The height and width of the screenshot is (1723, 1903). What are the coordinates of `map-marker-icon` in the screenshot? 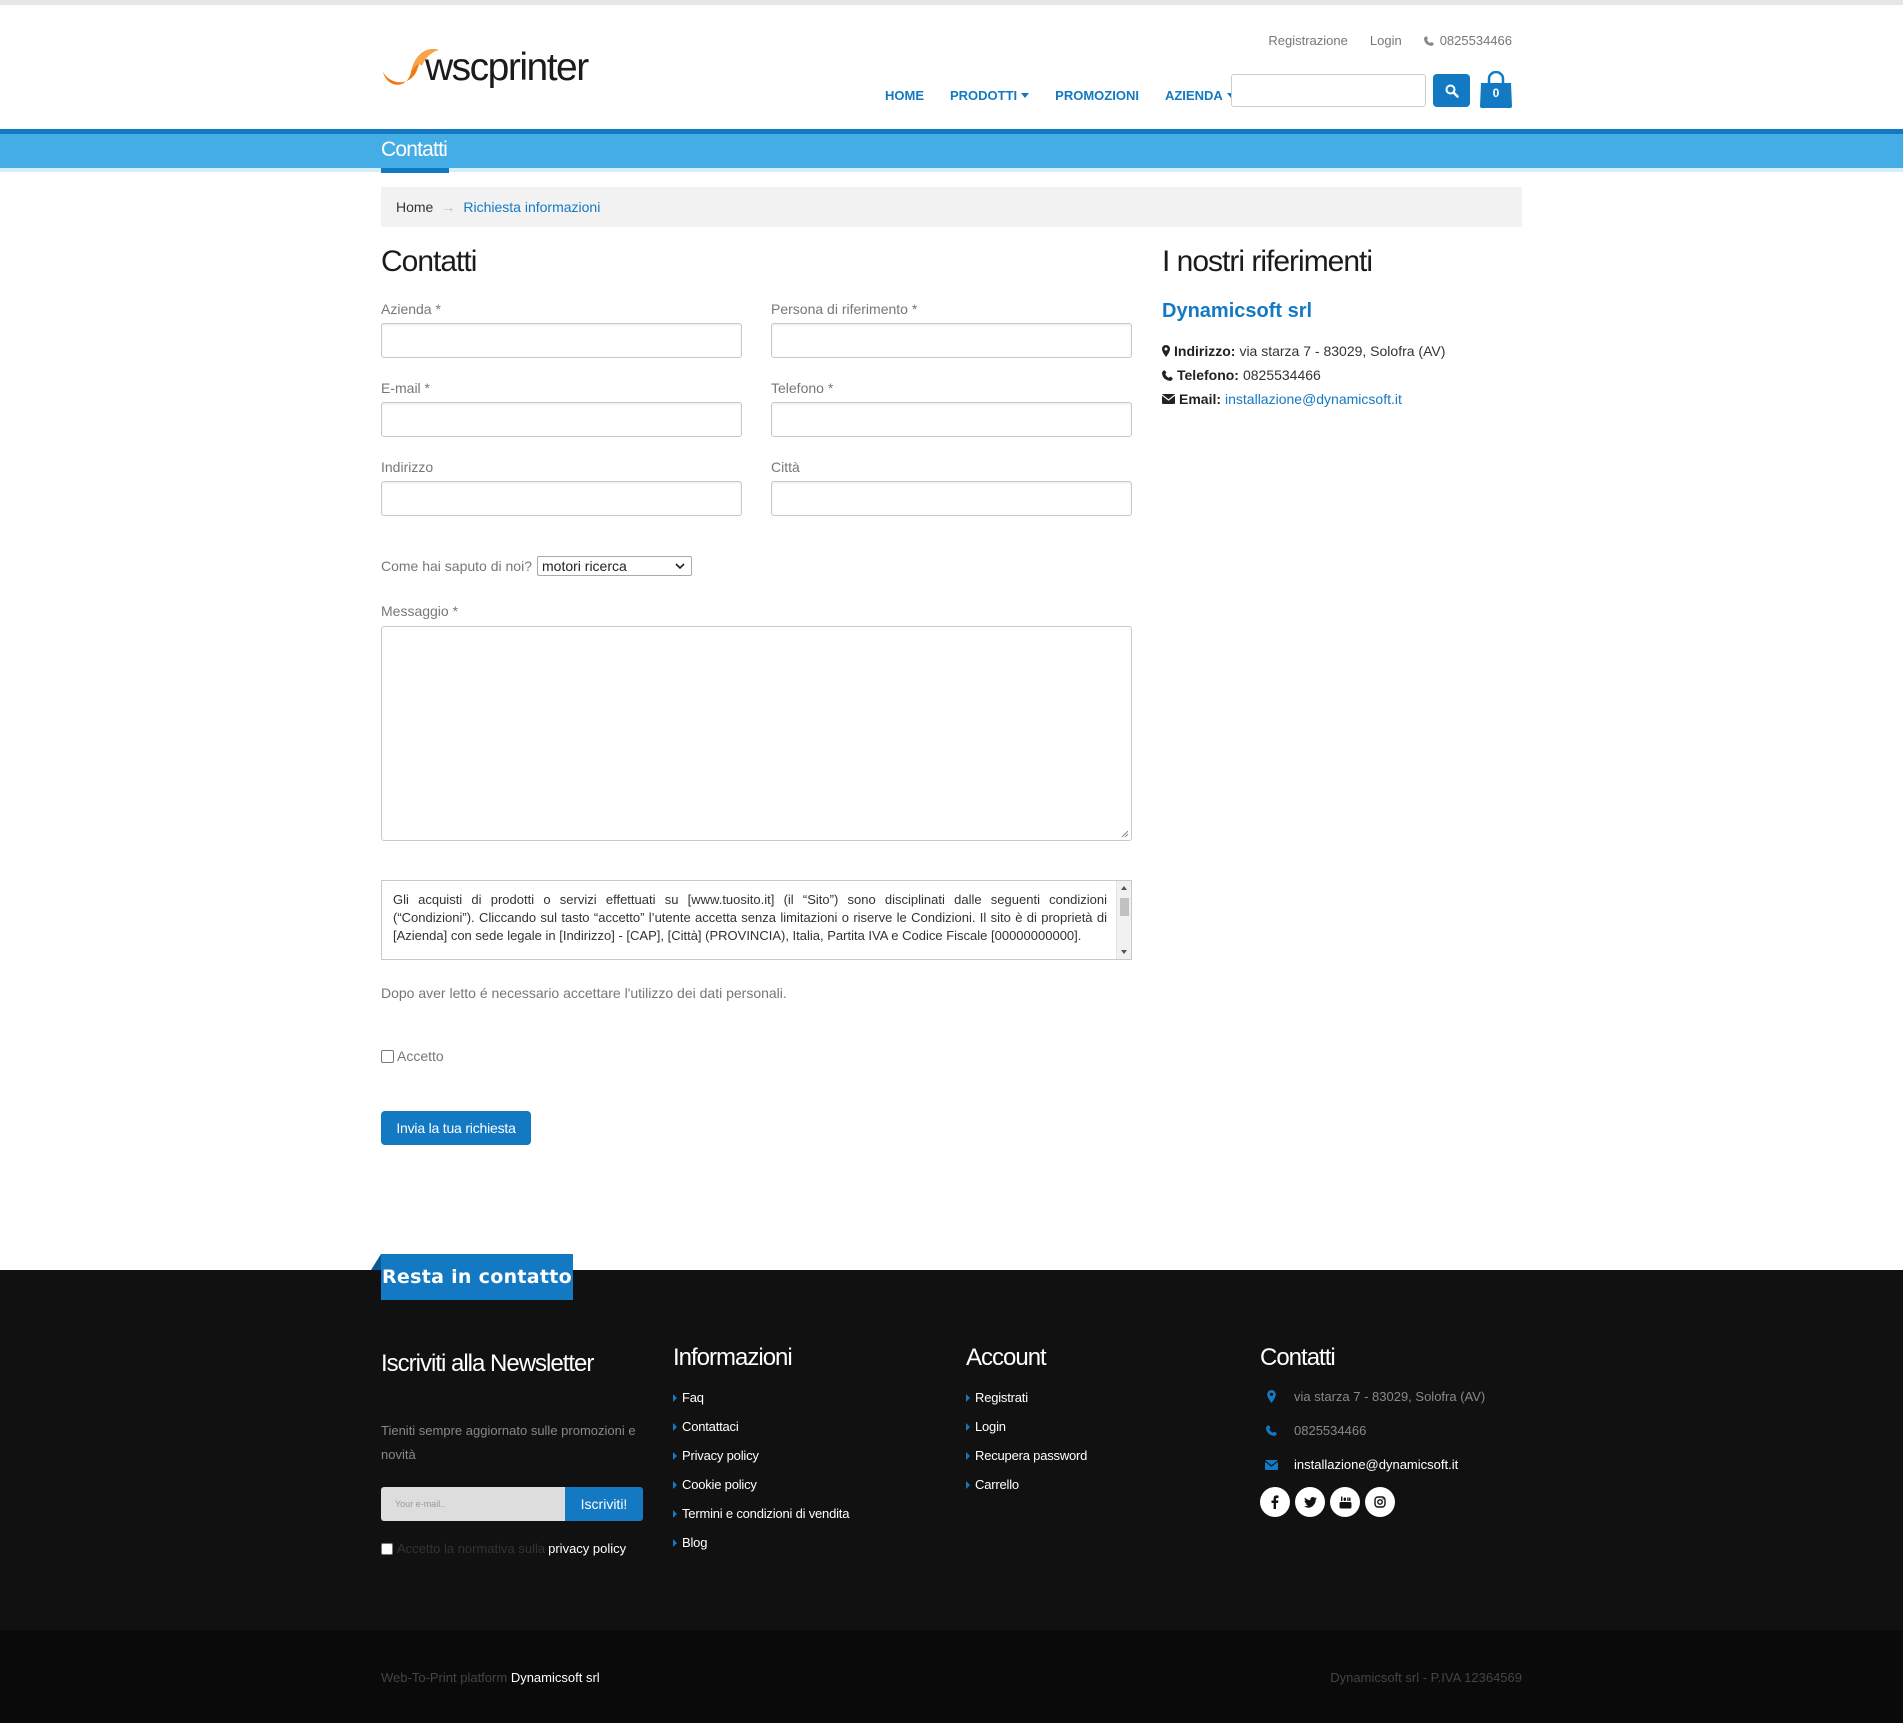 It's located at (1166, 351).